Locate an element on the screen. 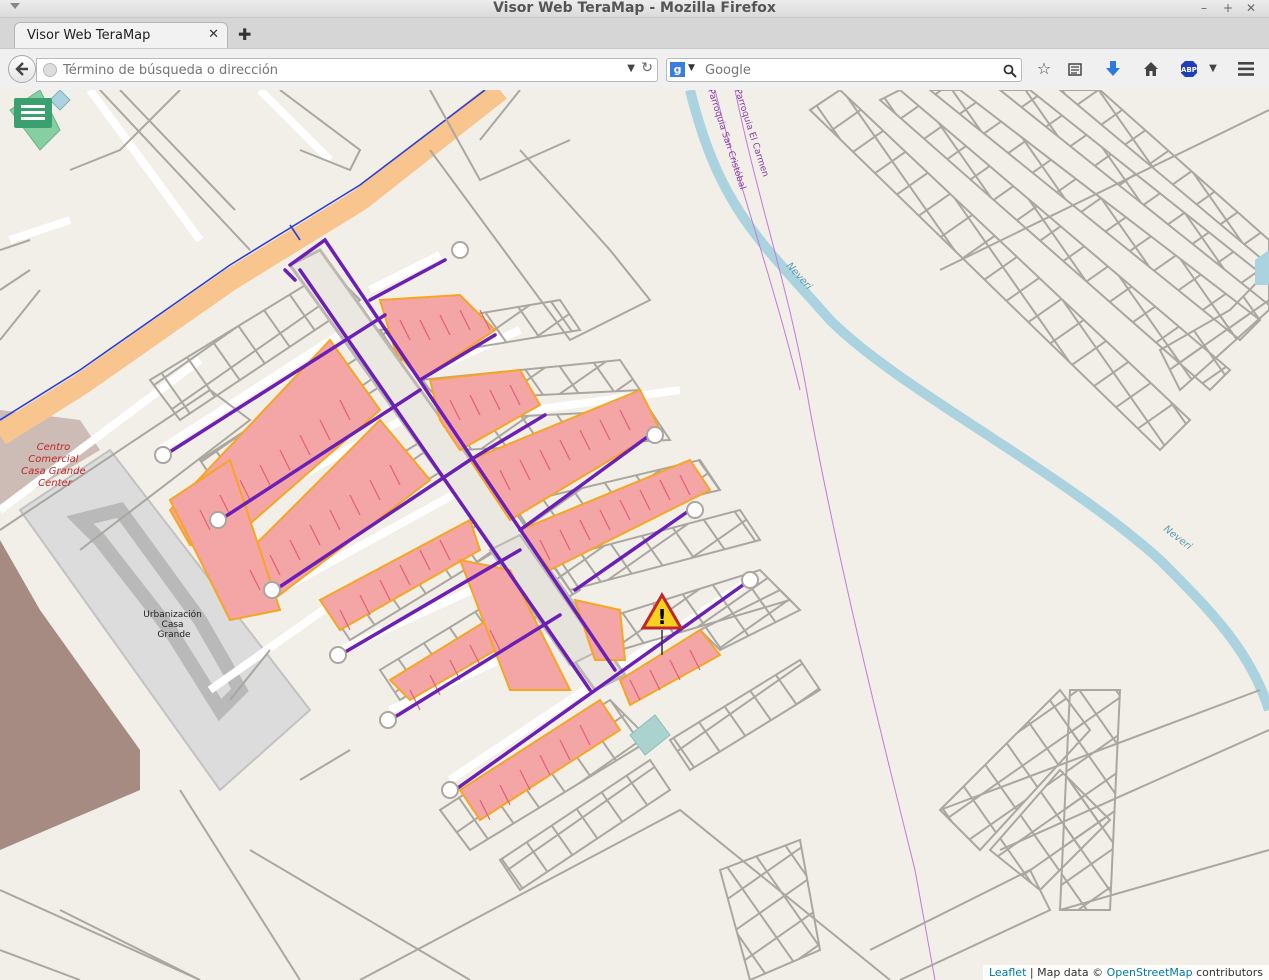 This screenshot has height=980, width=1269. svg-text: ABP is located at coordinates (1189, 70).